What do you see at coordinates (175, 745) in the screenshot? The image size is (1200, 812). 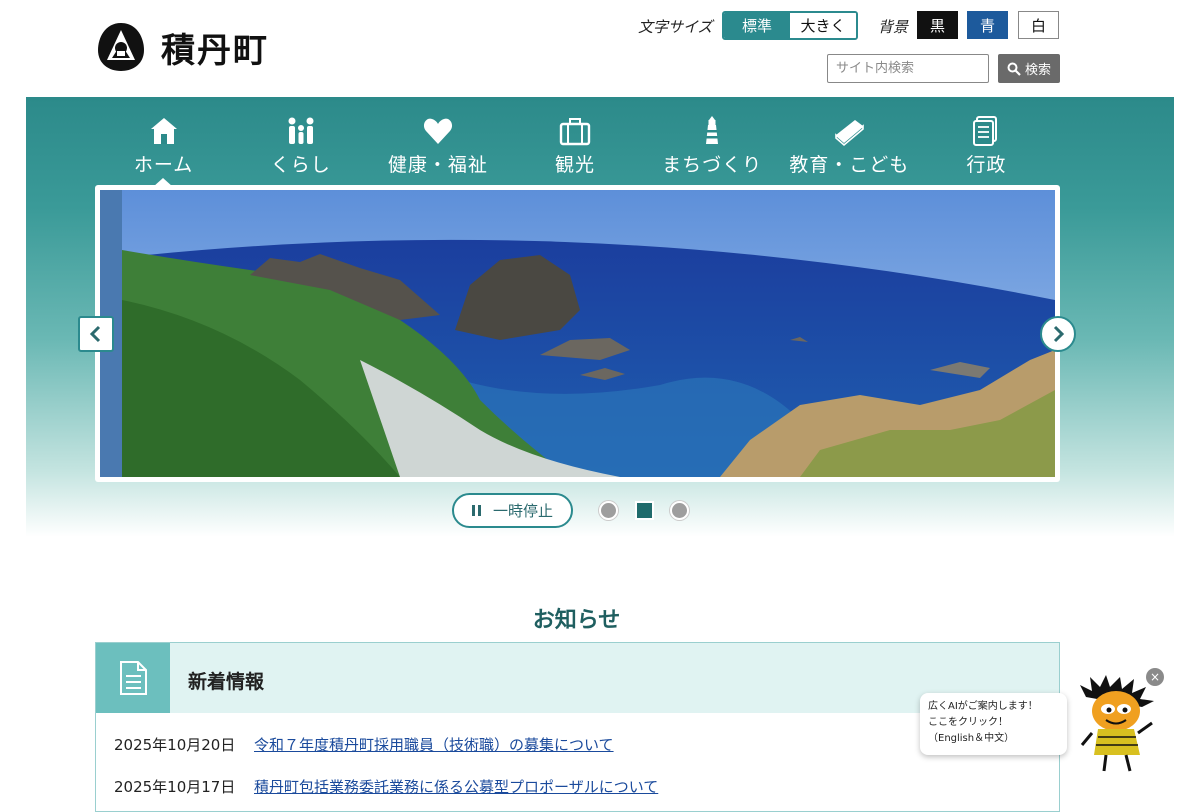 I see `news-date: 2025年10月20日` at bounding box center [175, 745].